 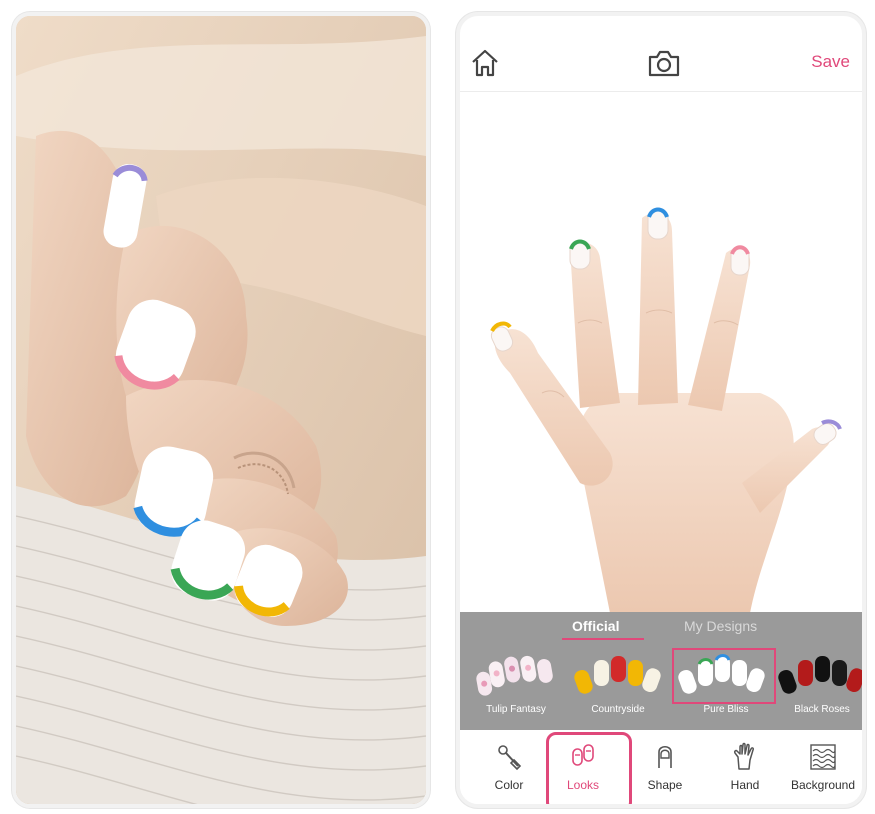 I want to click on look-label: Tulip Fantasy, so click(x=516, y=709).